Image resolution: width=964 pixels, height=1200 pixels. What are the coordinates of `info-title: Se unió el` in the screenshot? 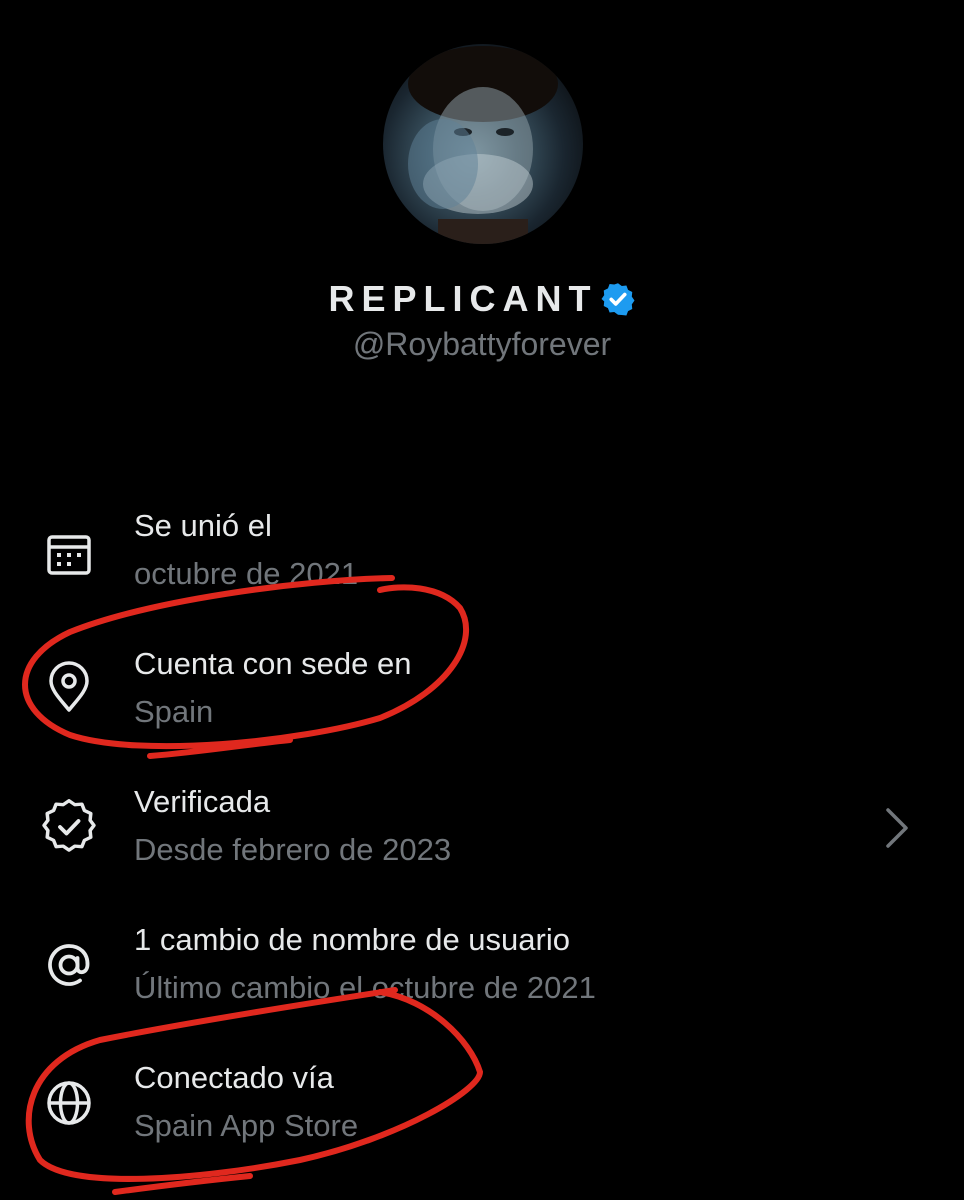 It's located at (203, 525).